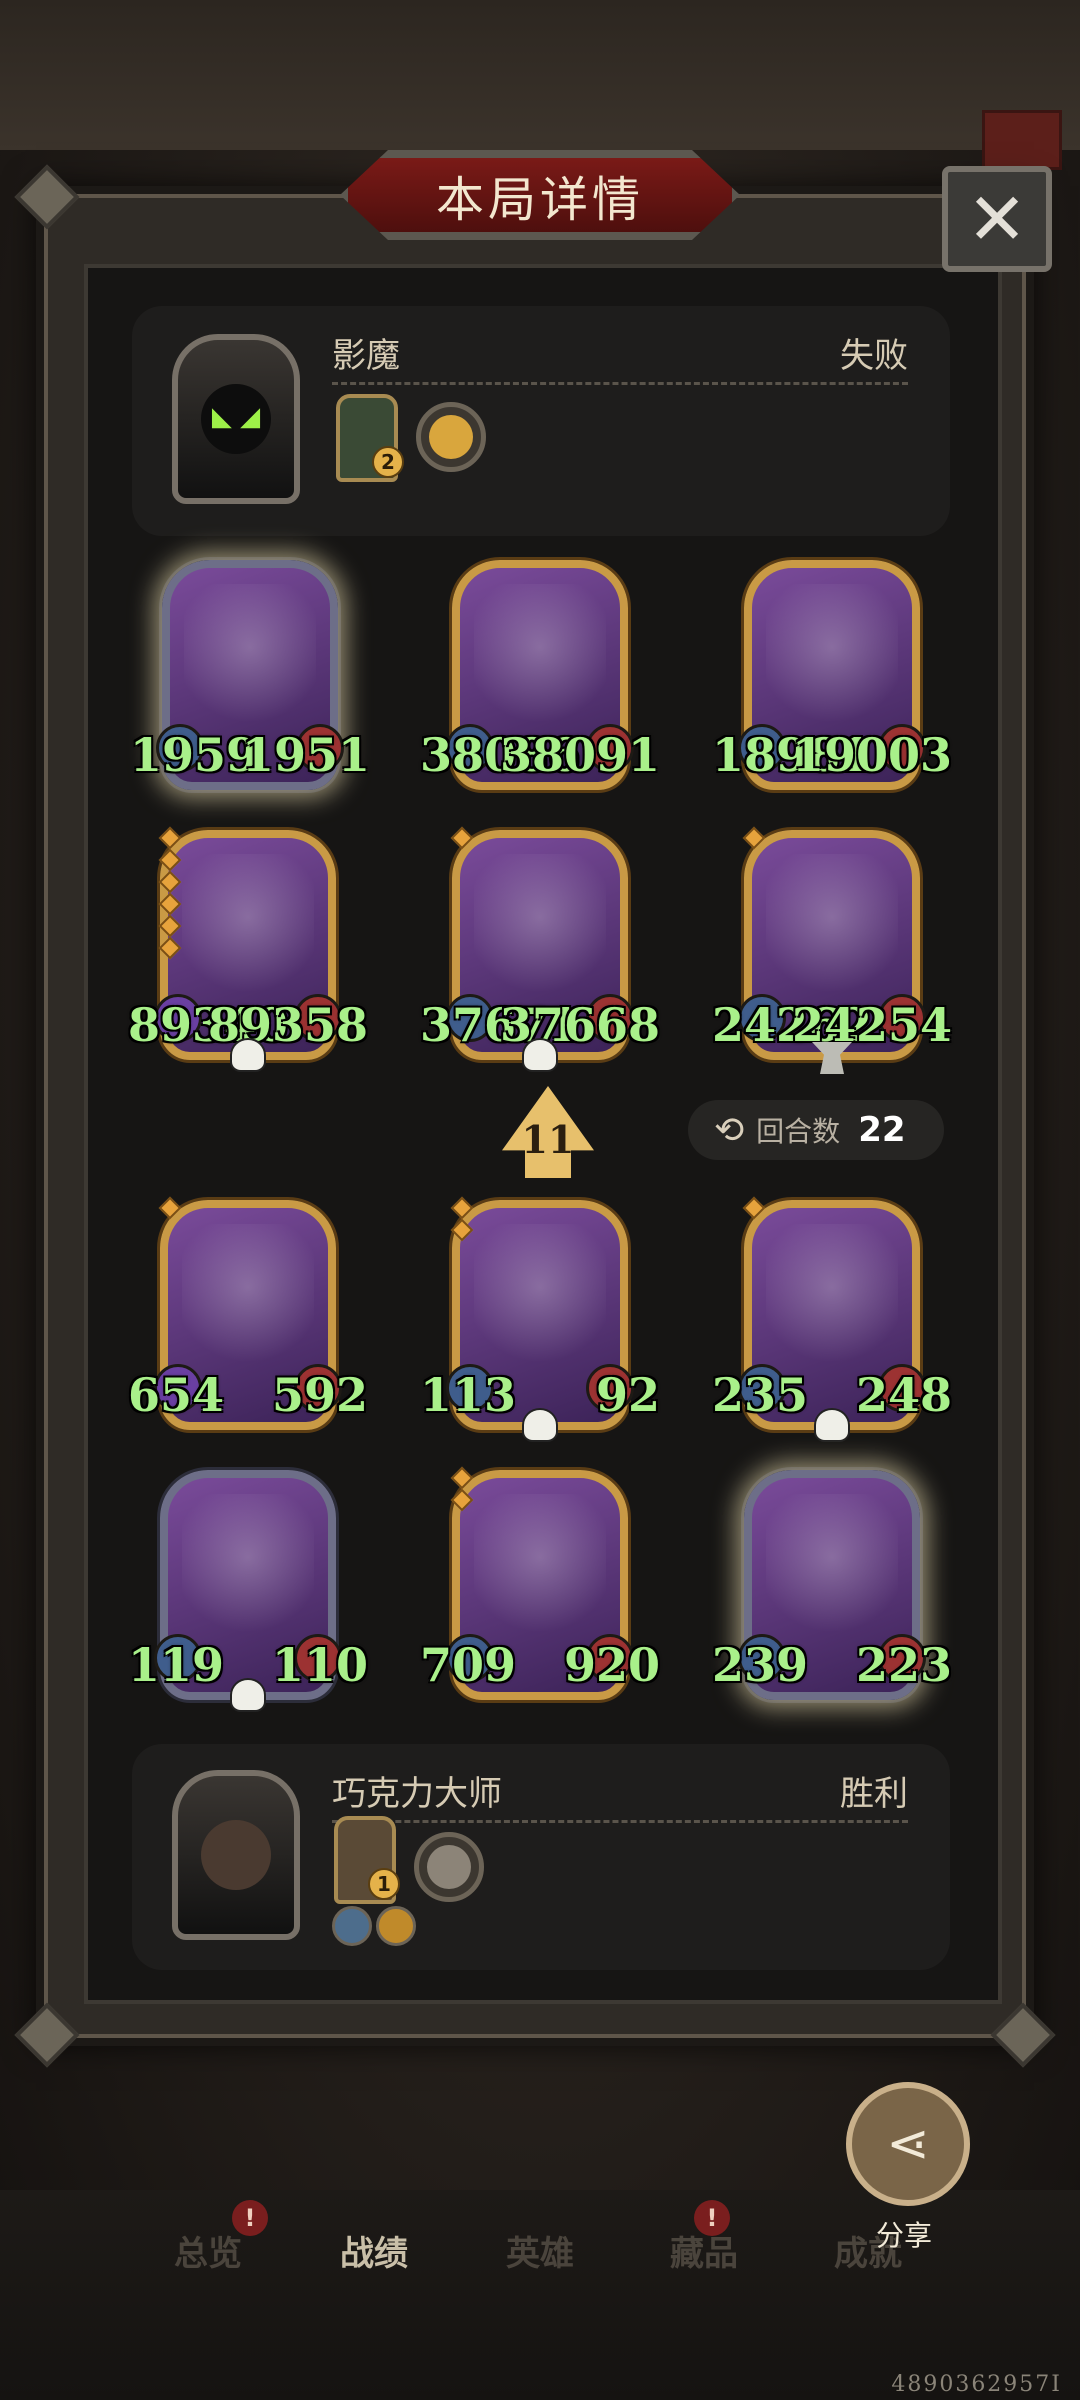 Image resolution: width=1080 pixels, height=2400 pixels. What do you see at coordinates (305, 755) in the screenshot?
I see `unit-health: 1951` at bounding box center [305, 755].